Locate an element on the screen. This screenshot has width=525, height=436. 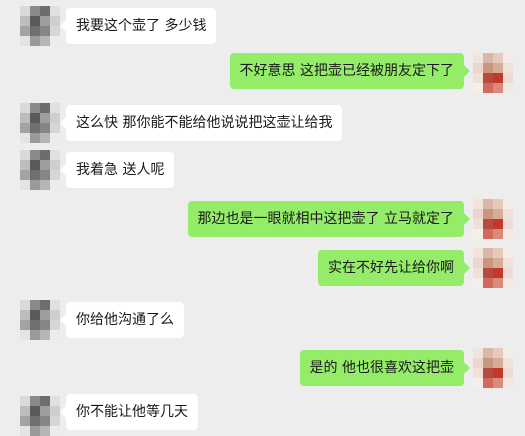
message-bubble: 那边也是一眼就相中这把壶了 立马就定了 is located at coordinates (329, 219).